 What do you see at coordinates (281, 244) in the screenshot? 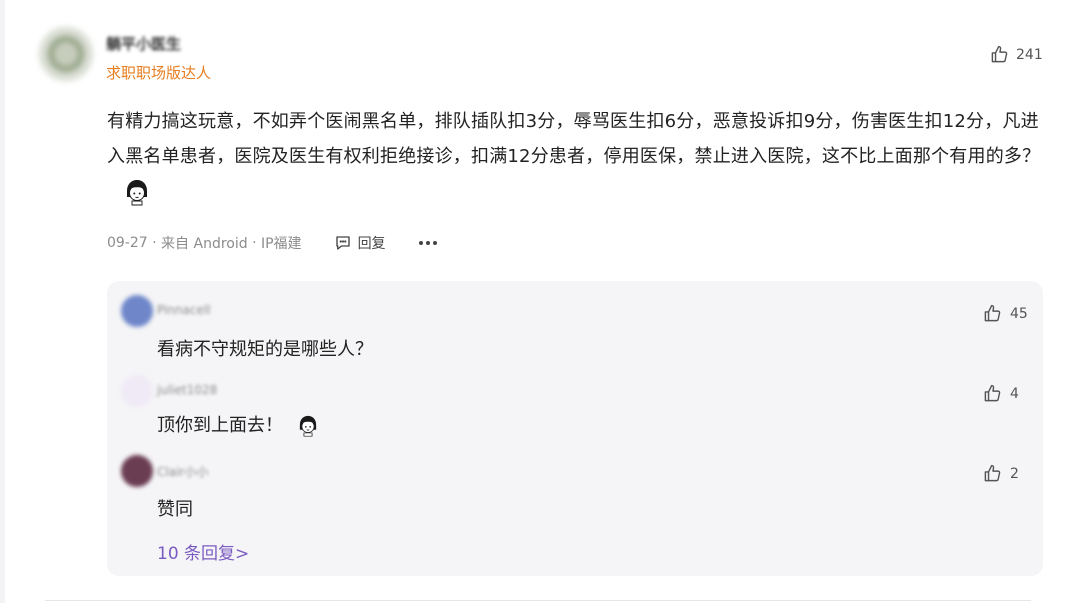
I see `comment-ip: IP福建` at bounding box center [281, 244].